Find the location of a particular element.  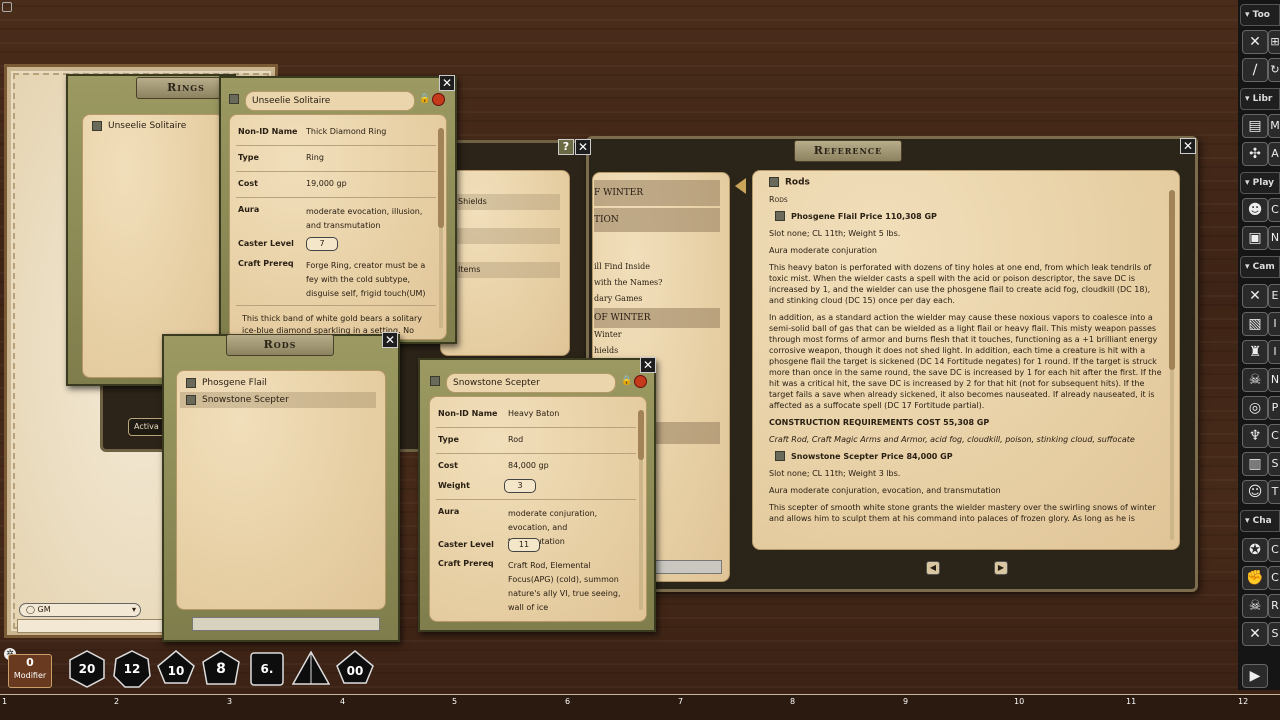

index-item: TION is located at coordinates (657, 220).